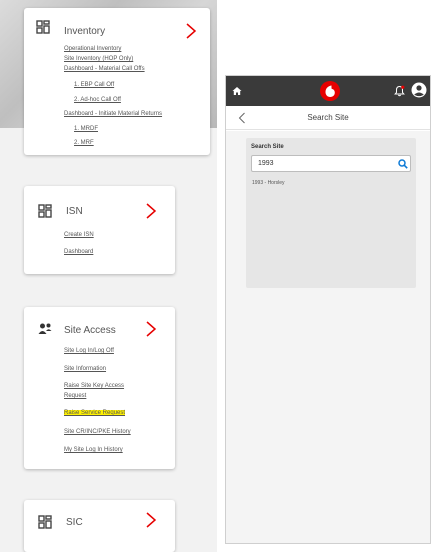 Image resolution: width=434 pixels, height=552 pixels. I want to click on link-mrdf: 1. MRDF, so click(86, 129).